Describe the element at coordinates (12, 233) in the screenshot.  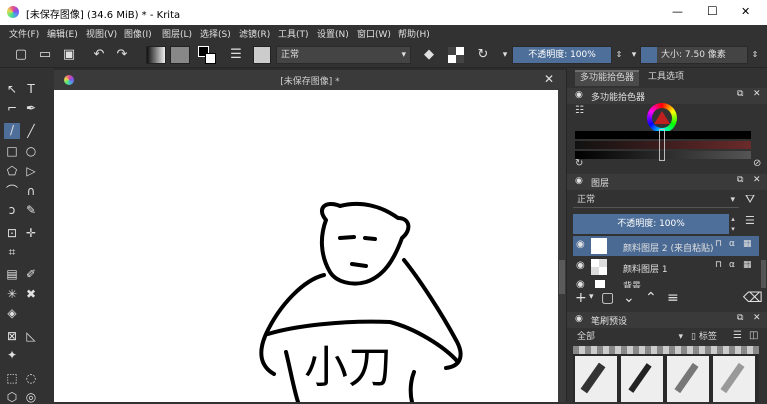
I see `transform-tool-icon: ⊡` at that location.